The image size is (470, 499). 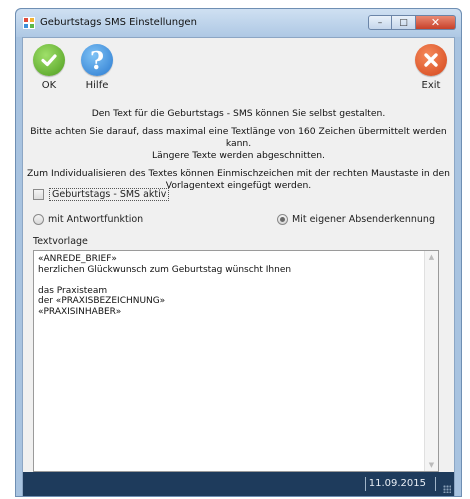 What do you see at coordinates (38, 194) in the screenshot?
I see `checkbox-box` at bounding box center [38, 194].